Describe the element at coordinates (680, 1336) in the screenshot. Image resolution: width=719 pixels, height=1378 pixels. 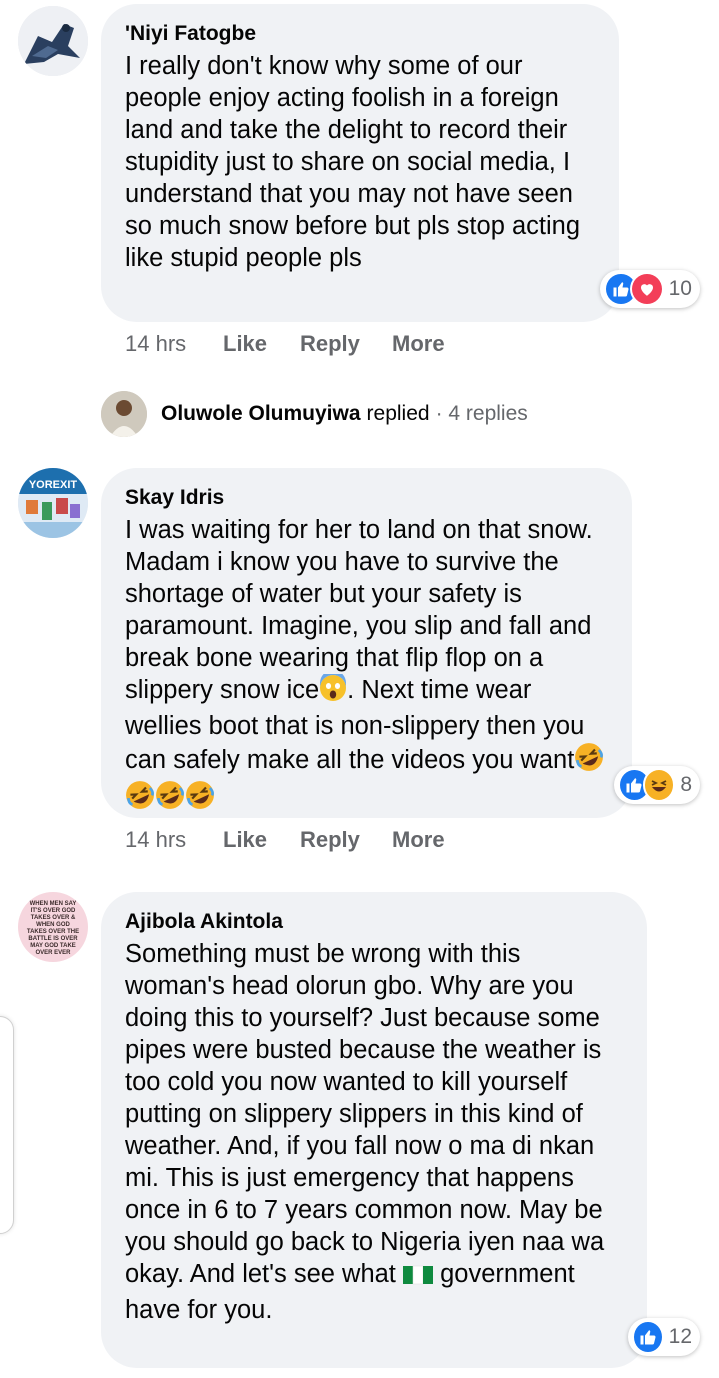
I see `reaction-count: 12` at that location.